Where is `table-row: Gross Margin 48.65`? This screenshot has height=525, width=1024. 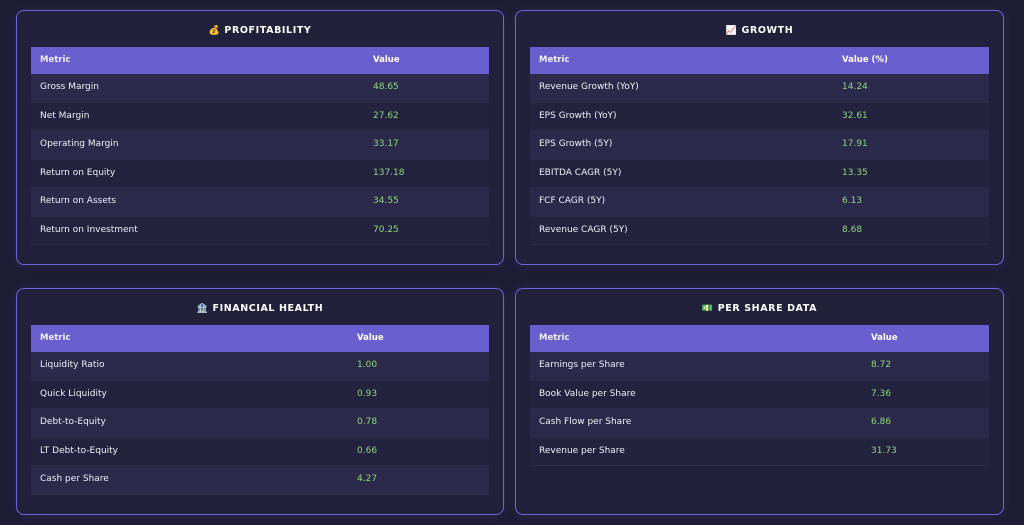
table-row: Gross Margin 48.65 is located at coordinates (260, 88).